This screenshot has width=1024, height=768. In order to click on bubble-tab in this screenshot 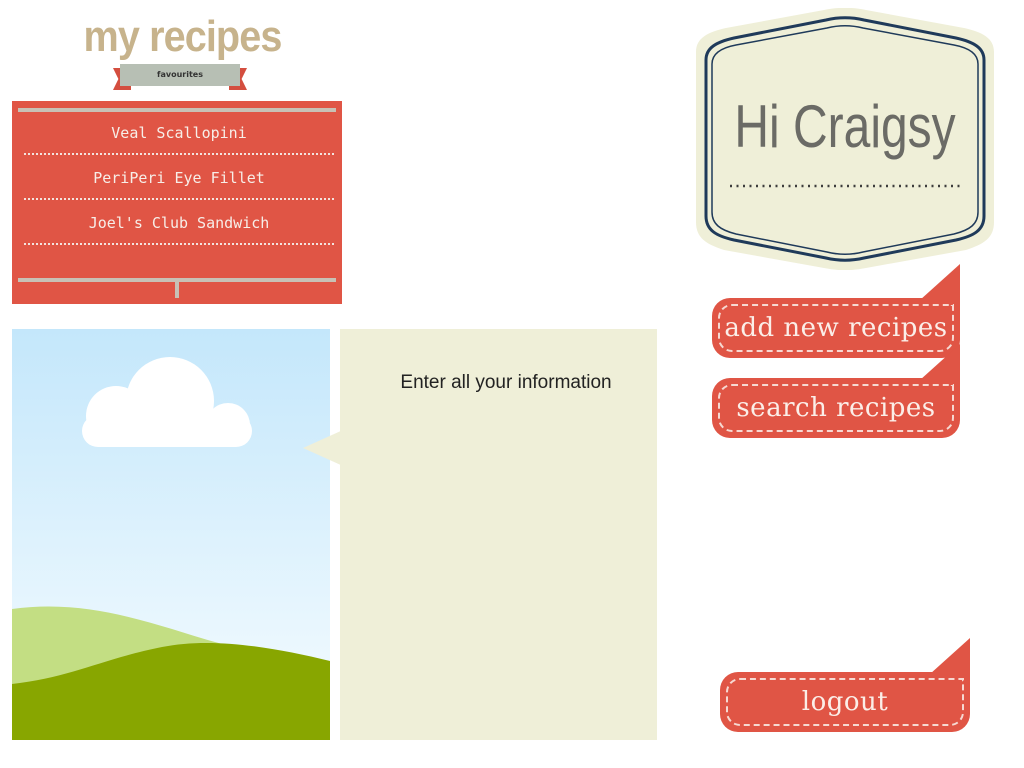, I will do `click(950, 656)`.